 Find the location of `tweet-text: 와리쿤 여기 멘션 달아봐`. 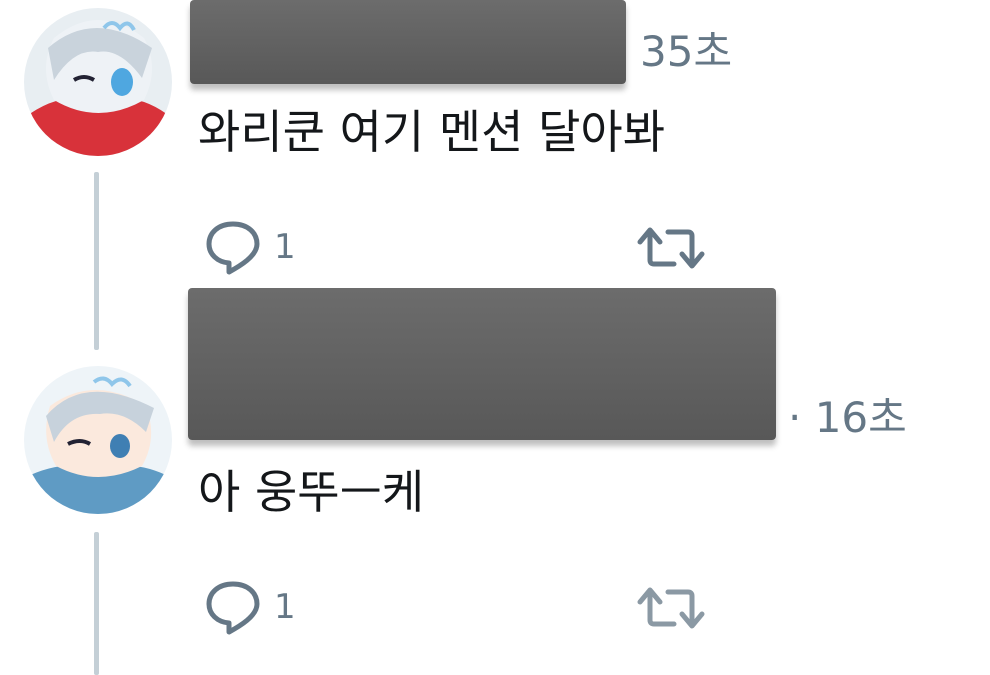

tweet-text: 와리쿤 여기 멘션 달아봐 is located at coordinates (432, 132).